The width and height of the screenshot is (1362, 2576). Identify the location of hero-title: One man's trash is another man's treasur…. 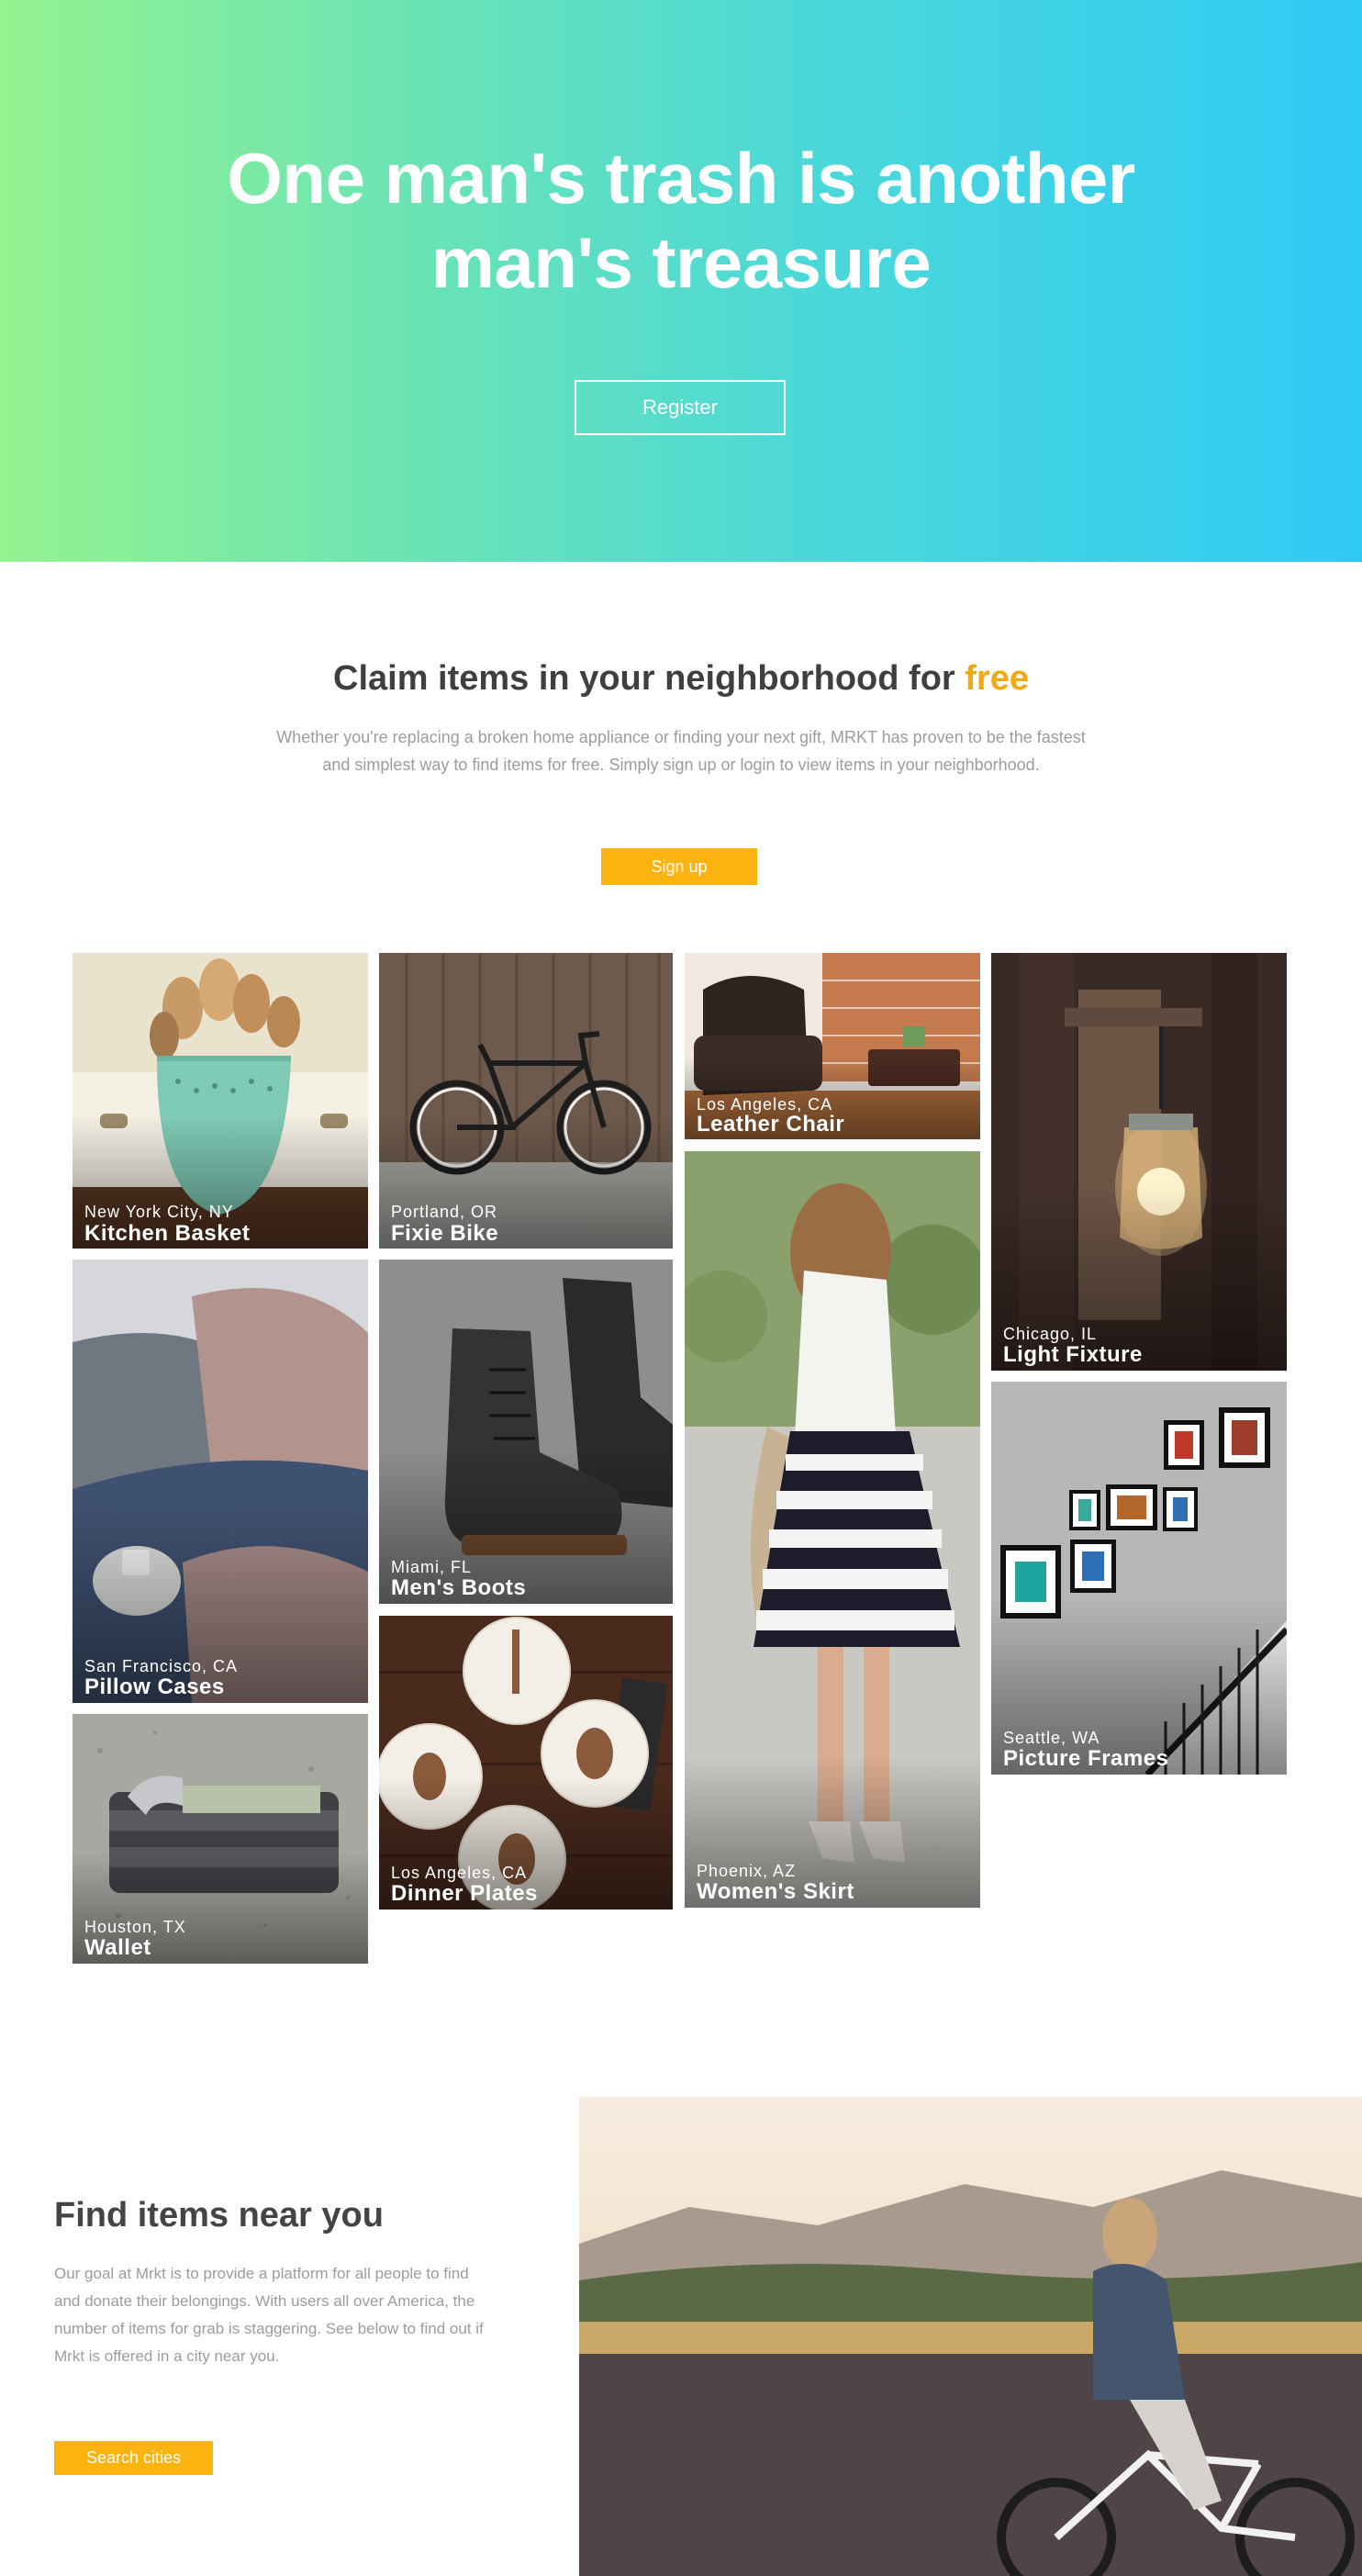
(681, 220).